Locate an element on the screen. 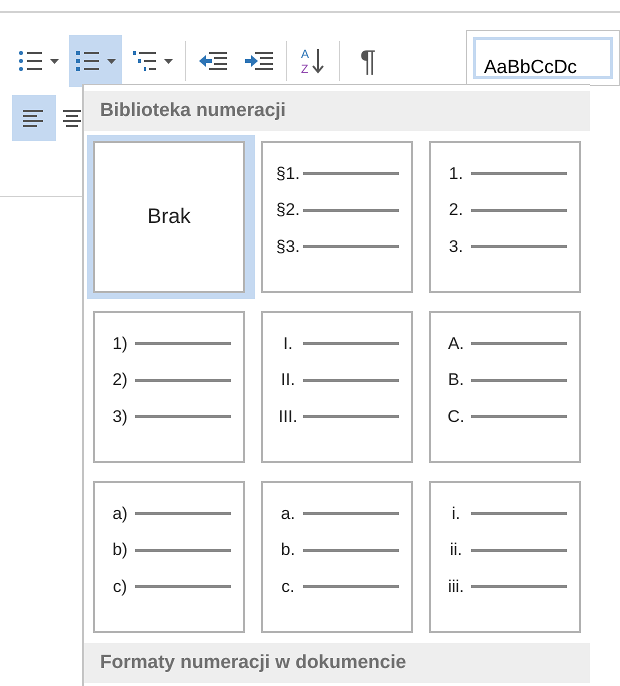 The image size is (620, 686). list-marker: c. is located at coordinates (288, 587).